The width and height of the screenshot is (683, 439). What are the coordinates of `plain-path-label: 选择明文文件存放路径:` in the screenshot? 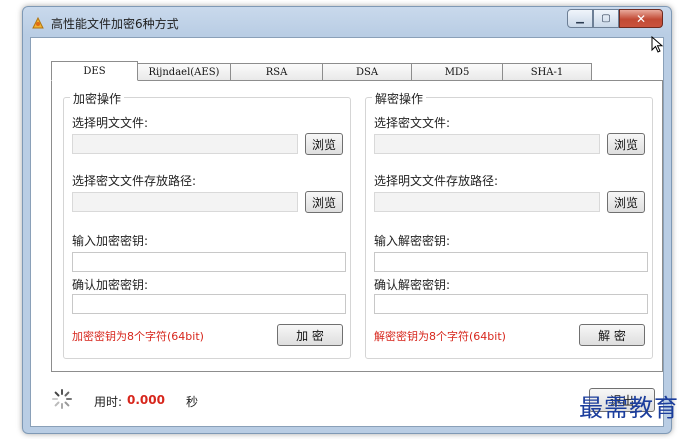 It's located at (436, 181).